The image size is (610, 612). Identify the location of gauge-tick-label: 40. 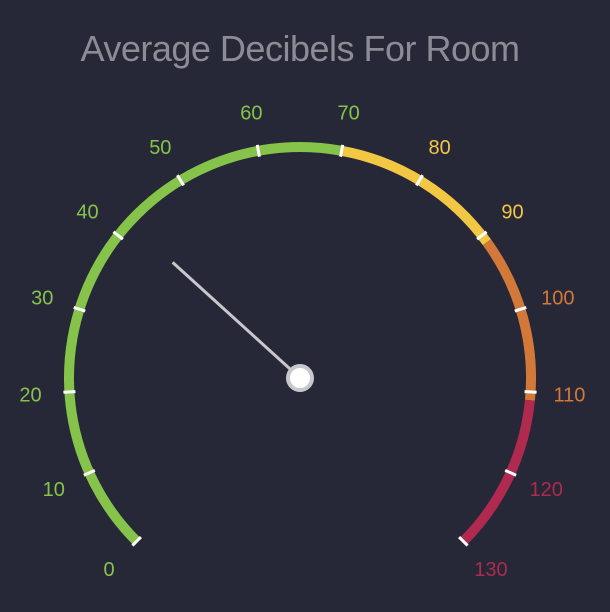
(87, 212).